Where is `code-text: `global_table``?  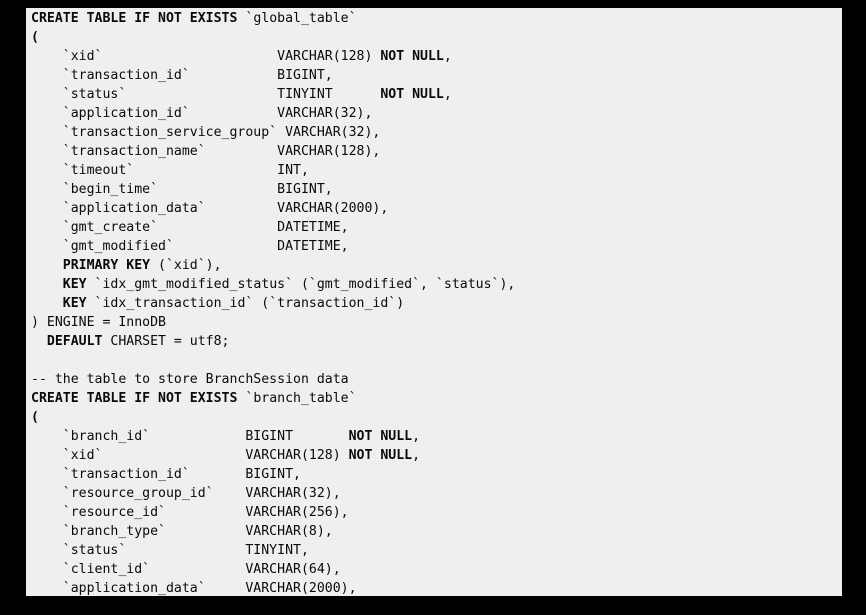 code-text: `global_table` is located at coordinates (297, 18).